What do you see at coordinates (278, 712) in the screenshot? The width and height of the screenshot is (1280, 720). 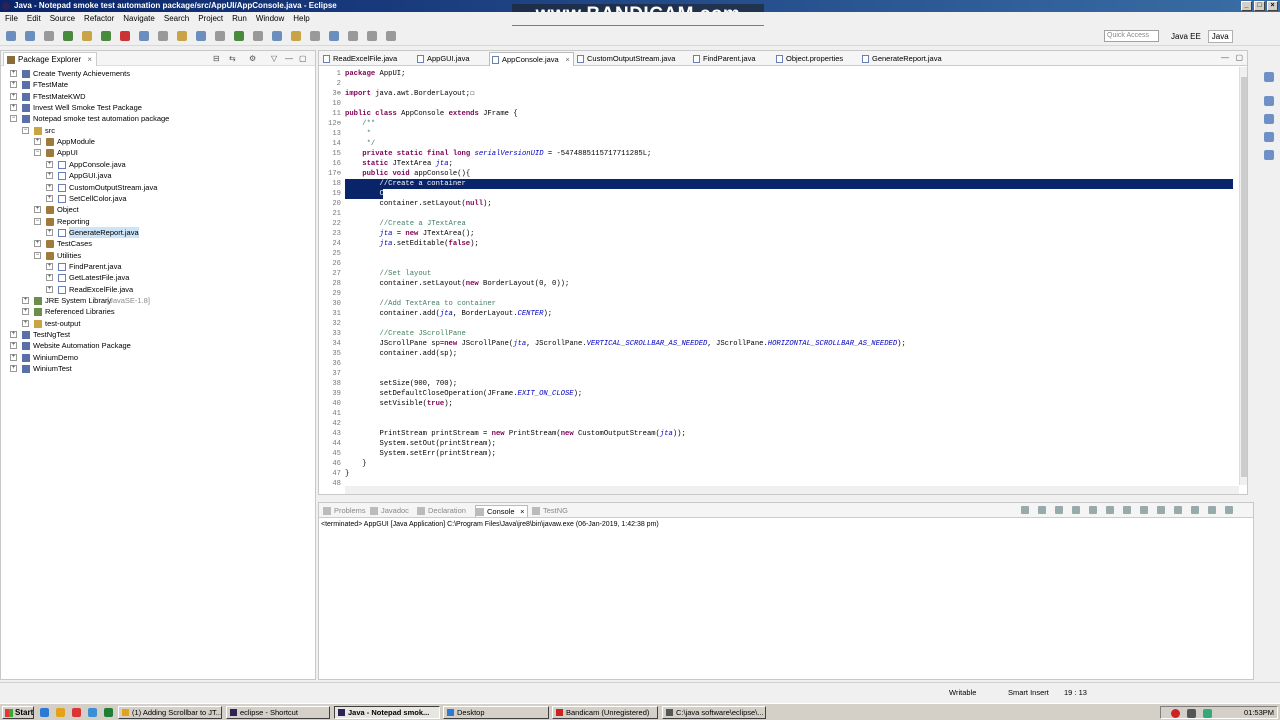 I see `taskbar-task: eclipse - Shortcut` at bounding box center [278, 712].